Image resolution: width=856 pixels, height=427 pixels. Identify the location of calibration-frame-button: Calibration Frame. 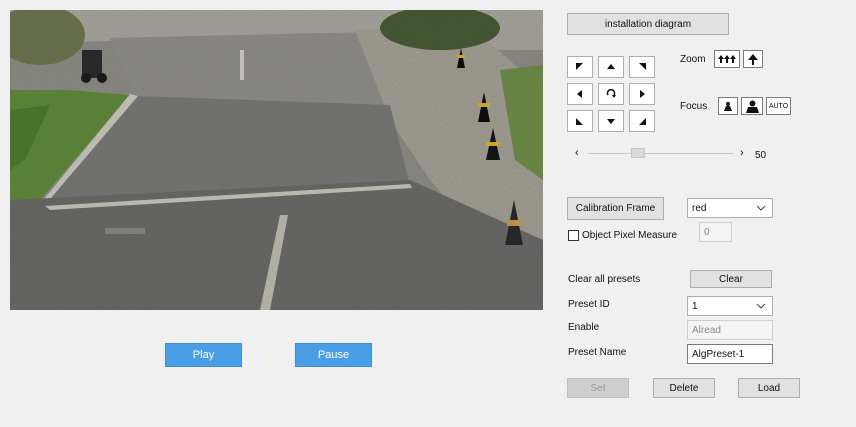
(615, 208).